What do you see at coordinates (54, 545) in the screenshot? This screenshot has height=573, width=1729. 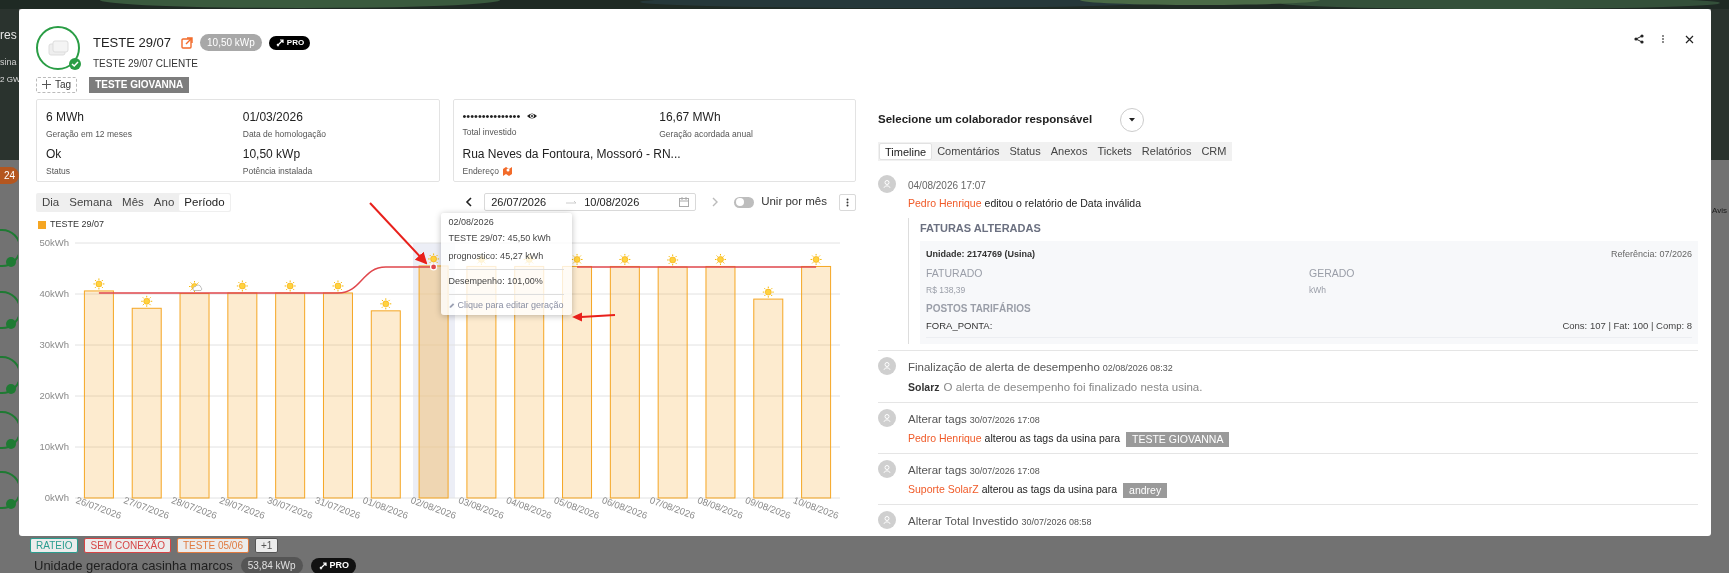 I see `tag: RATEIO` at bounding box center [54, 545].